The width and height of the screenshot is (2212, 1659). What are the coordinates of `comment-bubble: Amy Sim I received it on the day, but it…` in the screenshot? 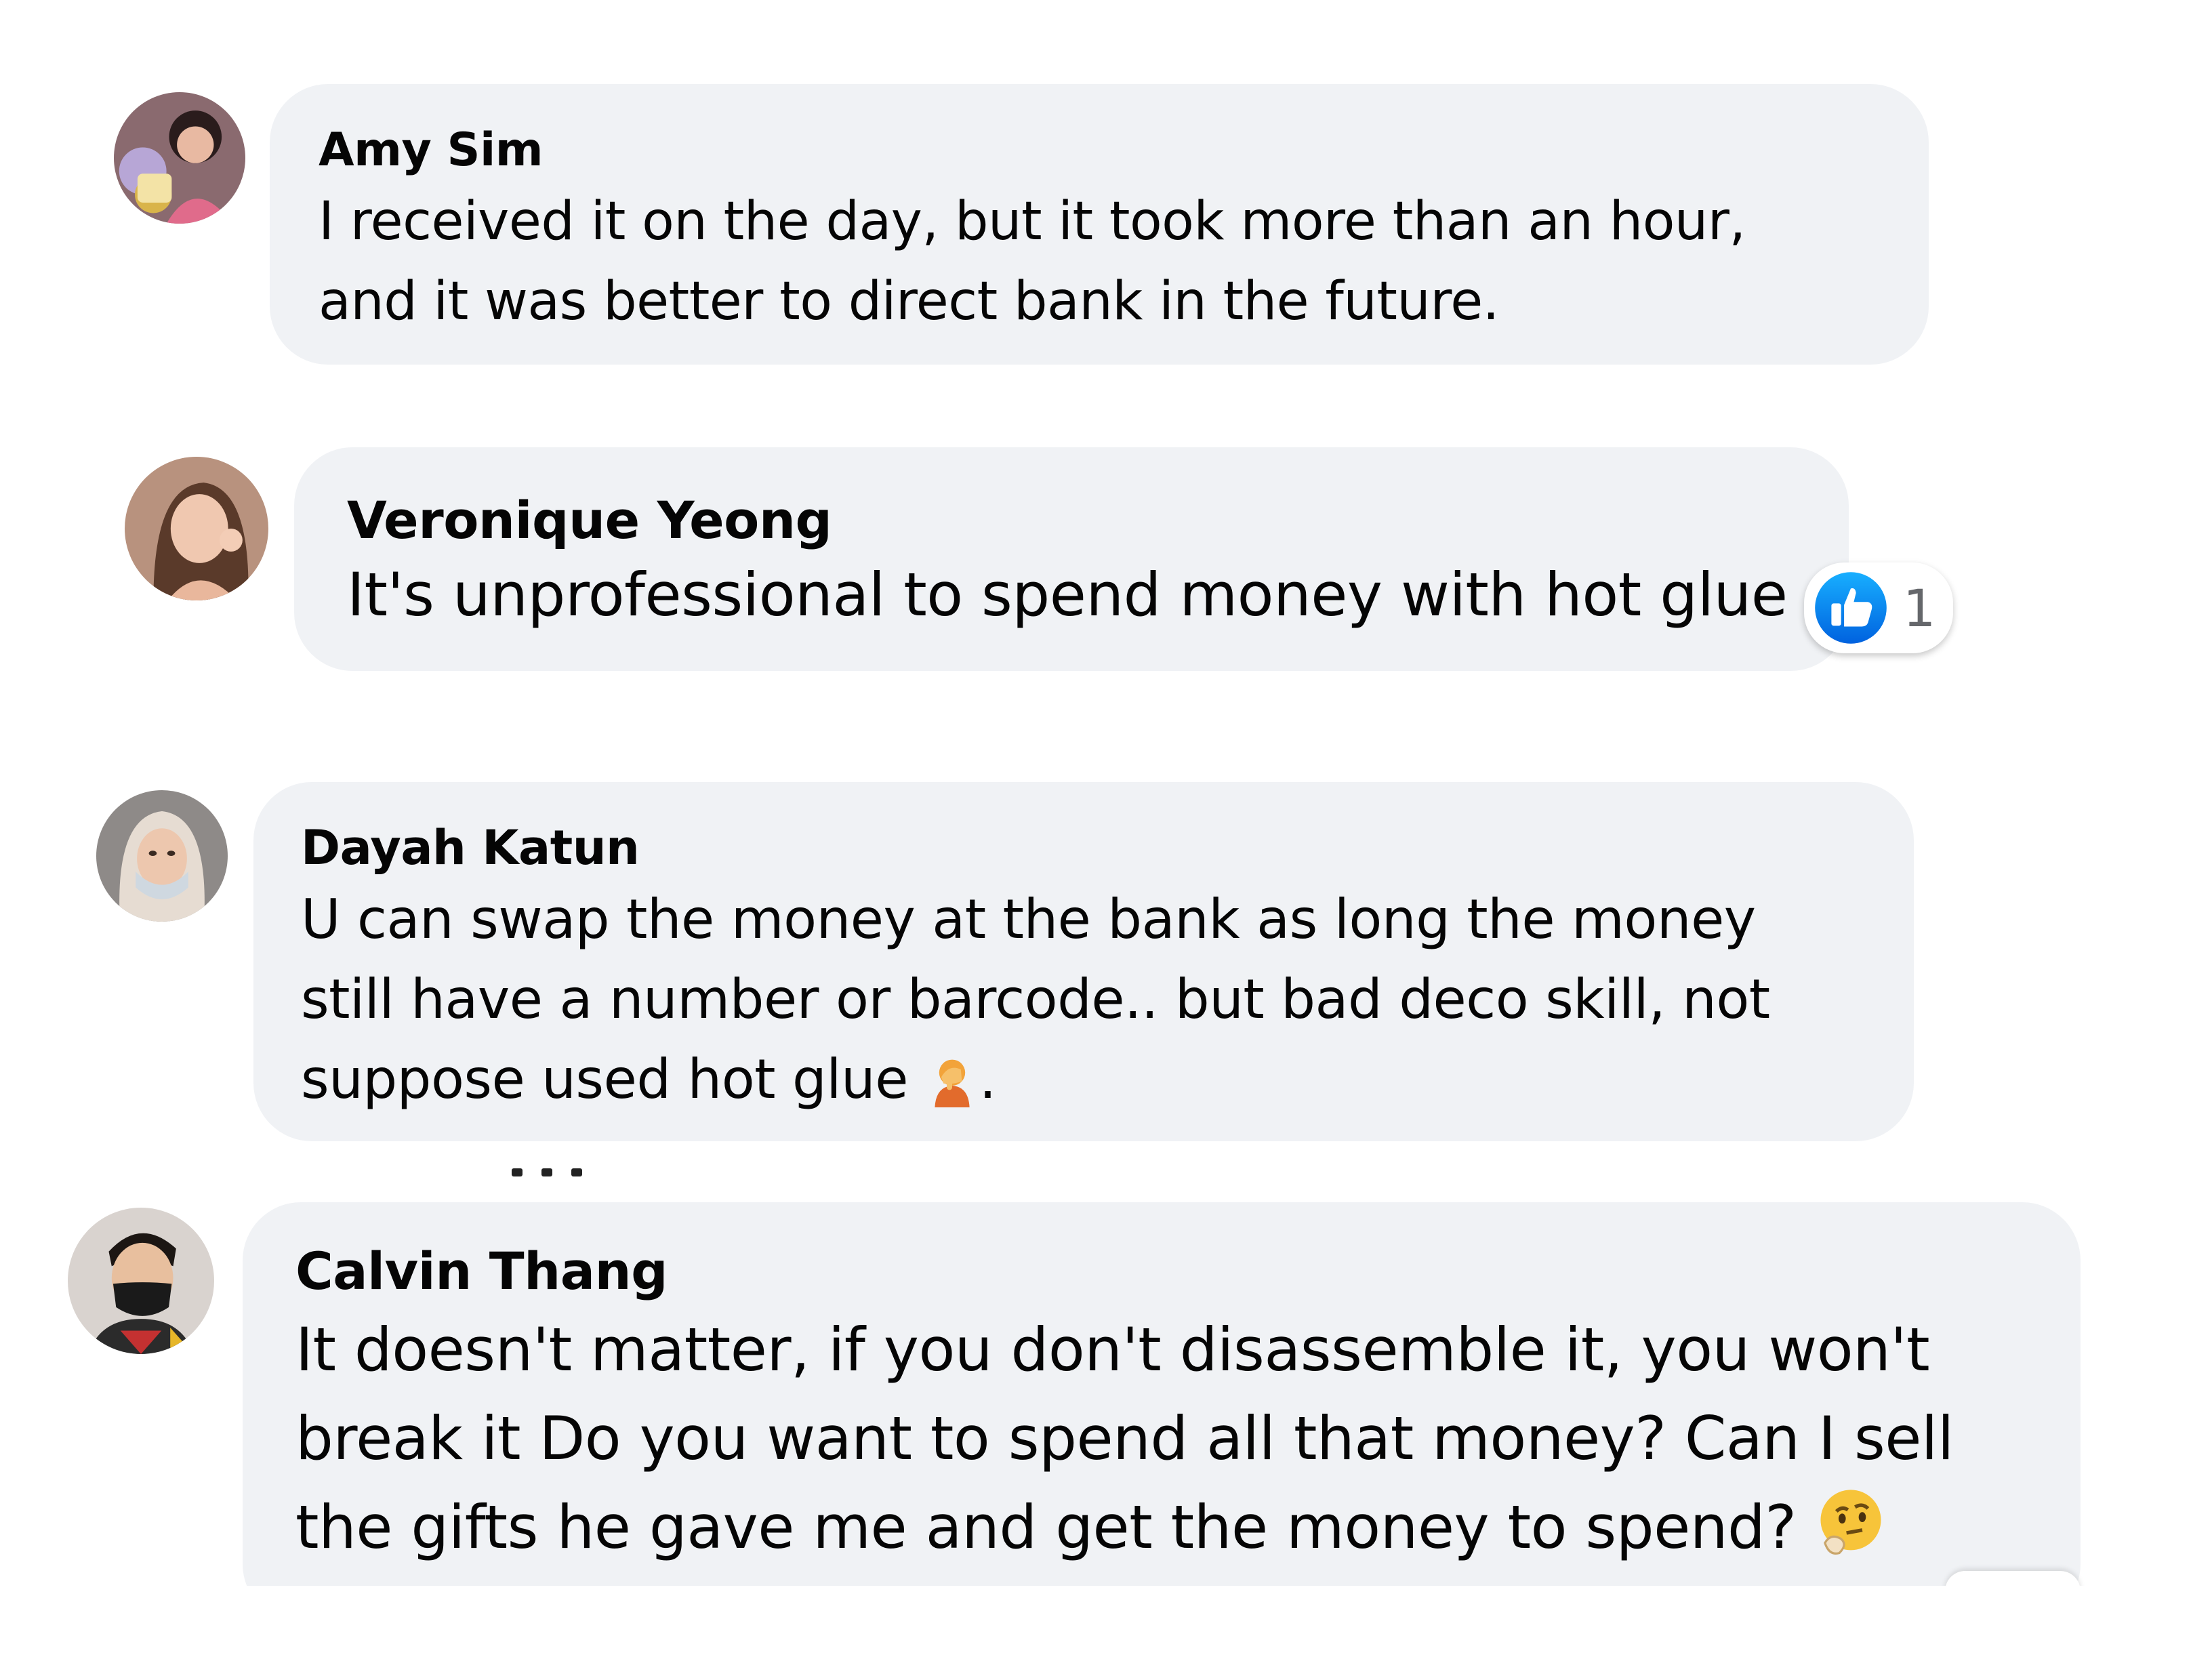 It's located at (1099, 225).